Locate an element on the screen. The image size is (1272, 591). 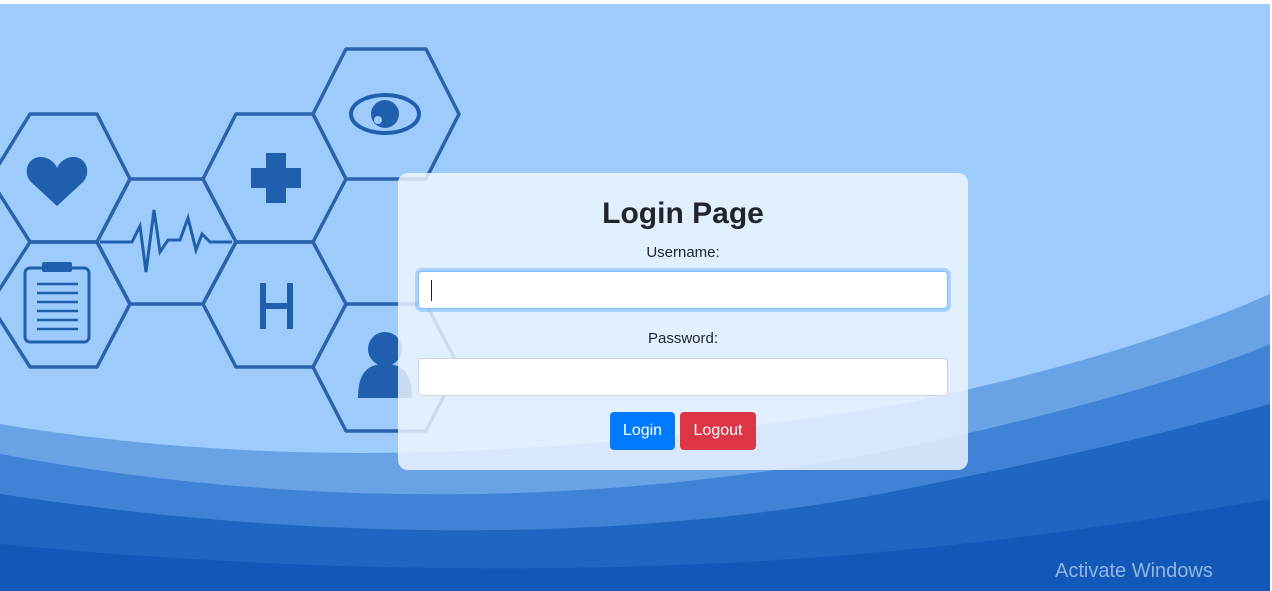
logout-button: Logout is located at coordinates (718, 431).